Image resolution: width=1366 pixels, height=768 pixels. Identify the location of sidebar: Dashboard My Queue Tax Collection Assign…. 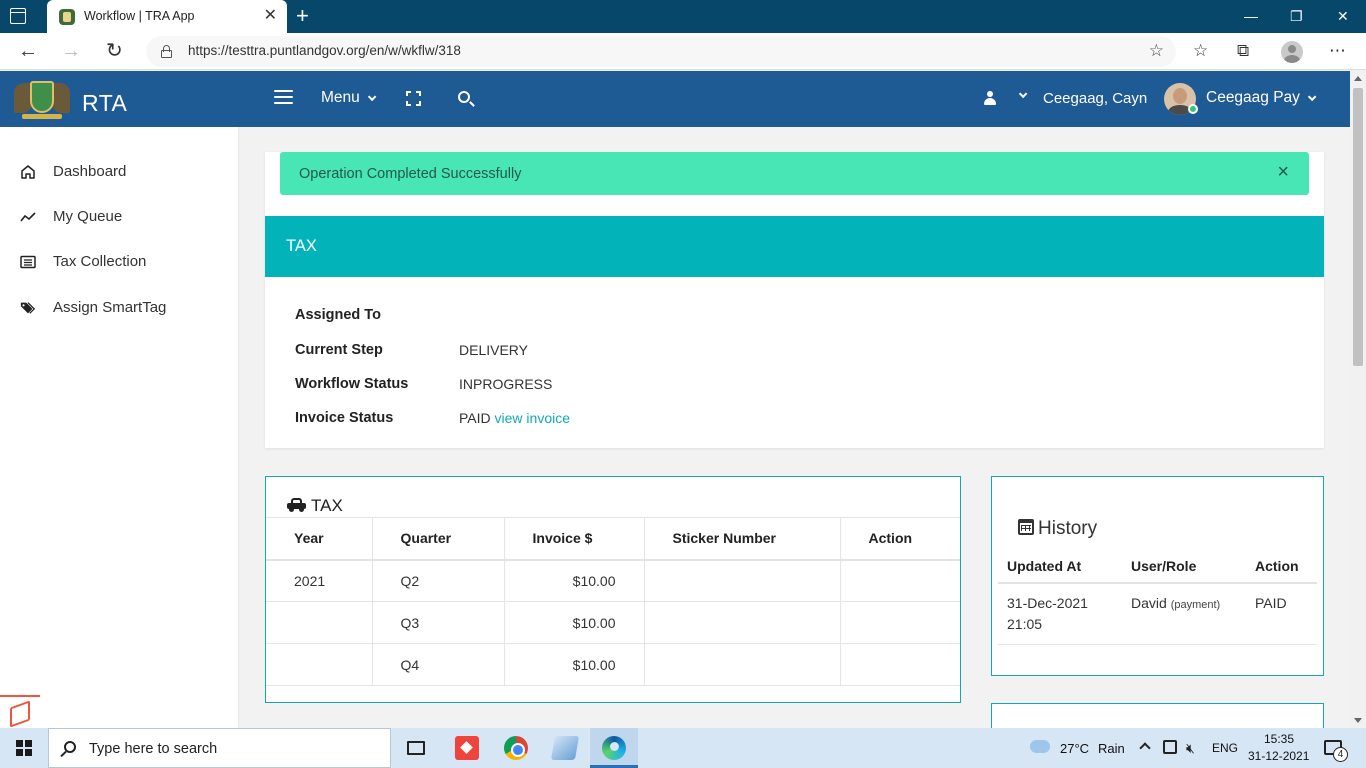
(119, 427).